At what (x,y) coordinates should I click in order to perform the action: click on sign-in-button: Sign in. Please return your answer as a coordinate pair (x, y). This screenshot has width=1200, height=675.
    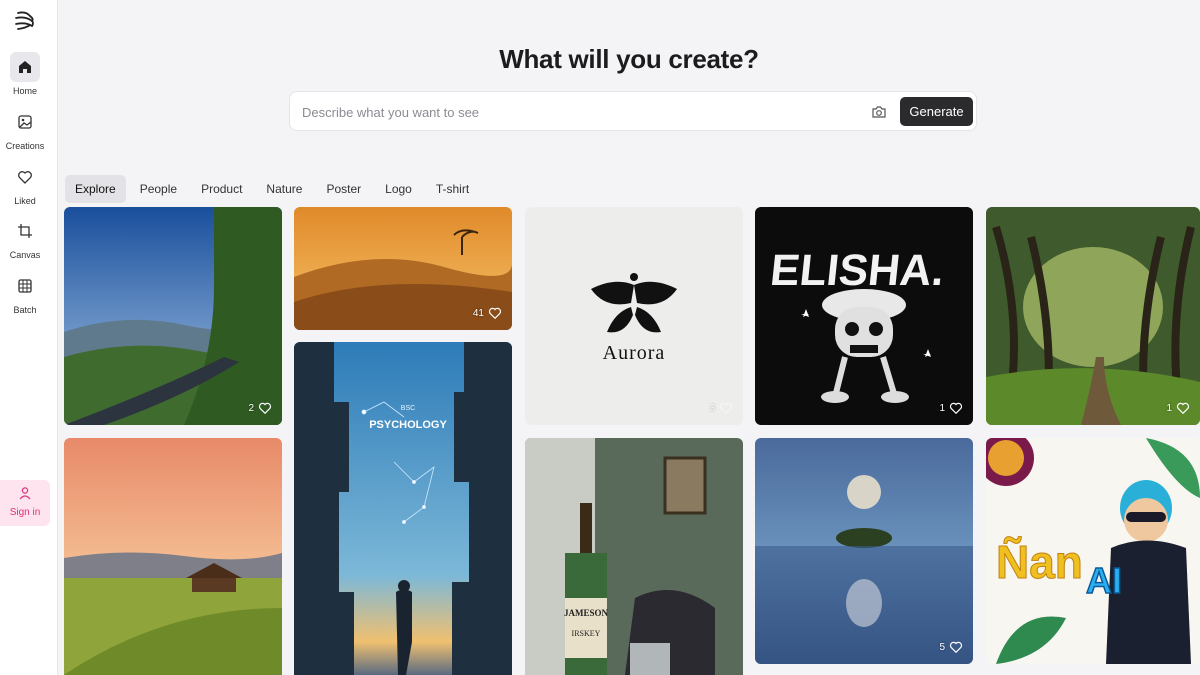
    Looking at the image, I should click on (25, 503).